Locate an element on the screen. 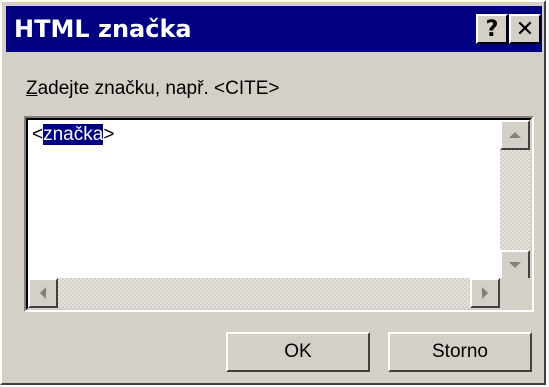 The height and width of the screenshot is (387, 549). title-bar: HTML značka ? ✕ is located at coordinates (274, 29).